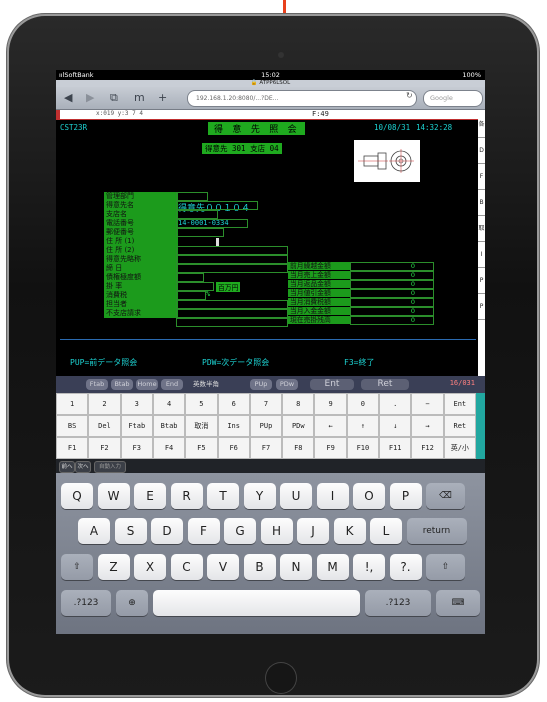 The image size is (547, 702). Describe the element at coordinates (191, 295) in the screenshot. I see `rate-box` at that location.